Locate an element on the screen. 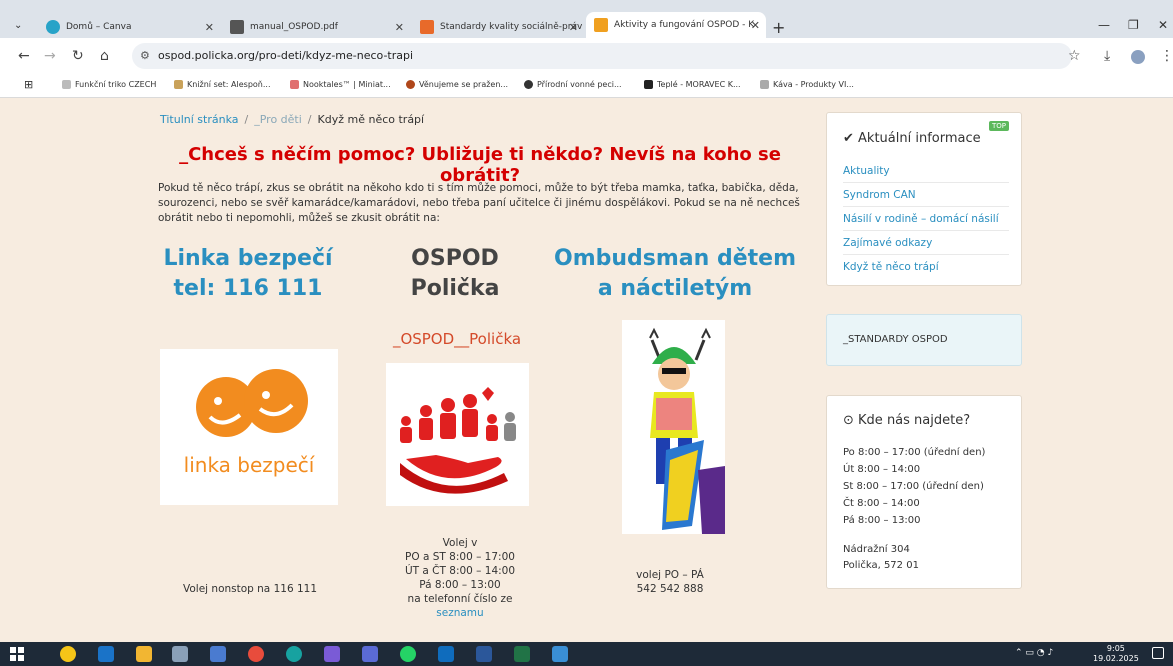 The height and width of the screenshot is (666, 1173). hours-line: Pá 8:00 – 13:00 is located at coordinates (882, 520).